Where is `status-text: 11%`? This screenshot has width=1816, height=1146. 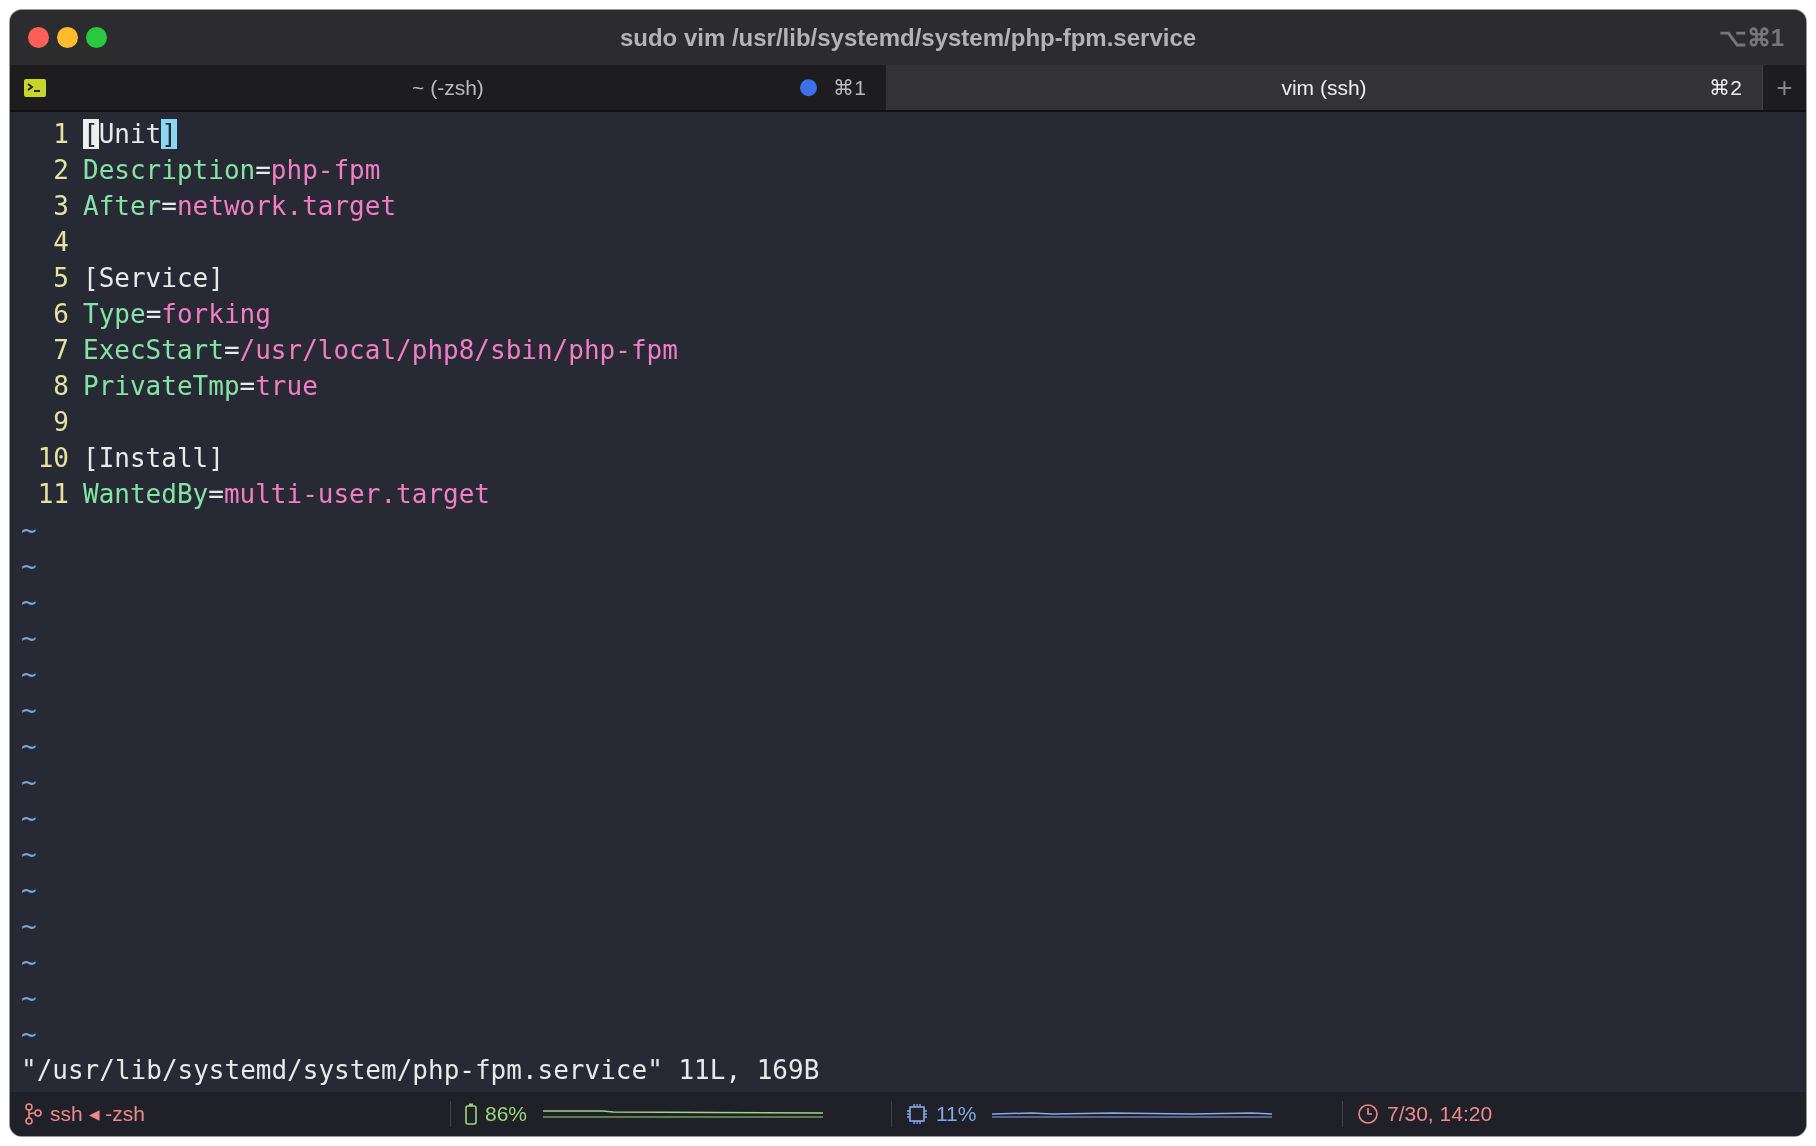 status-text: 11% is located at coordinates (956, 1114).